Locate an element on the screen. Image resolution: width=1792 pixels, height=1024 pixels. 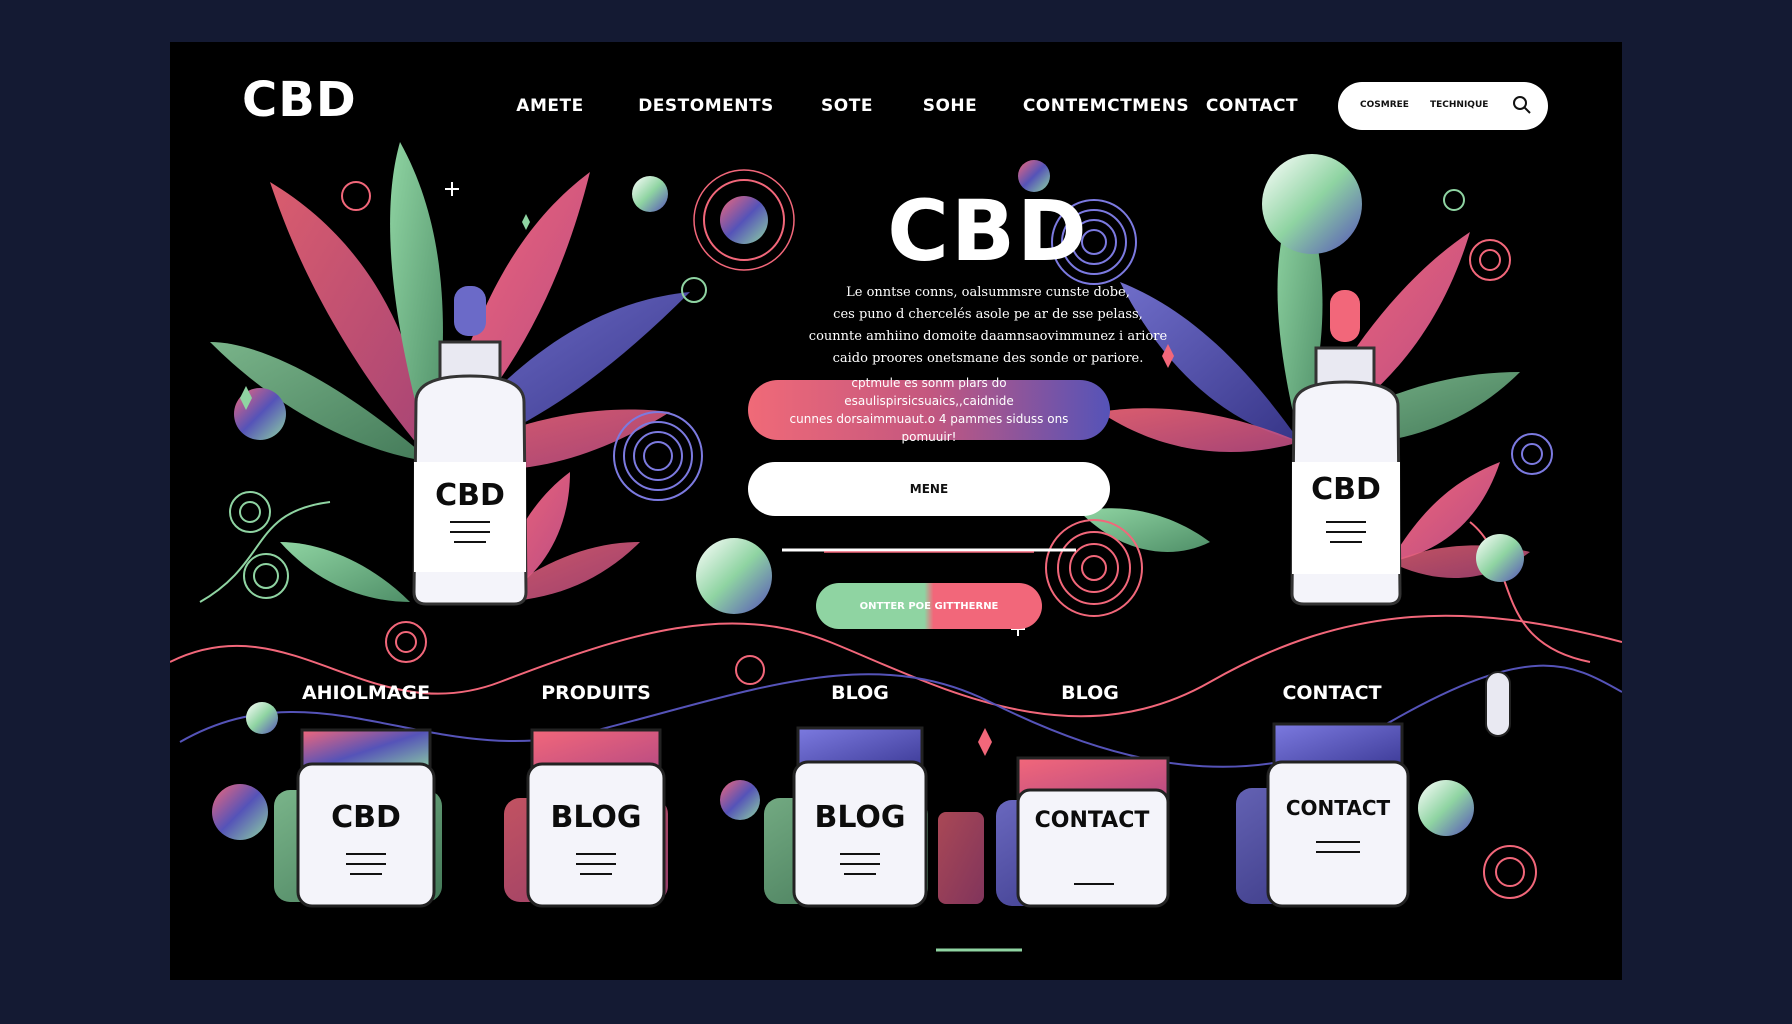
search-bar: COSMREE TECHNIQUE is located at coordinates (1443, 106).